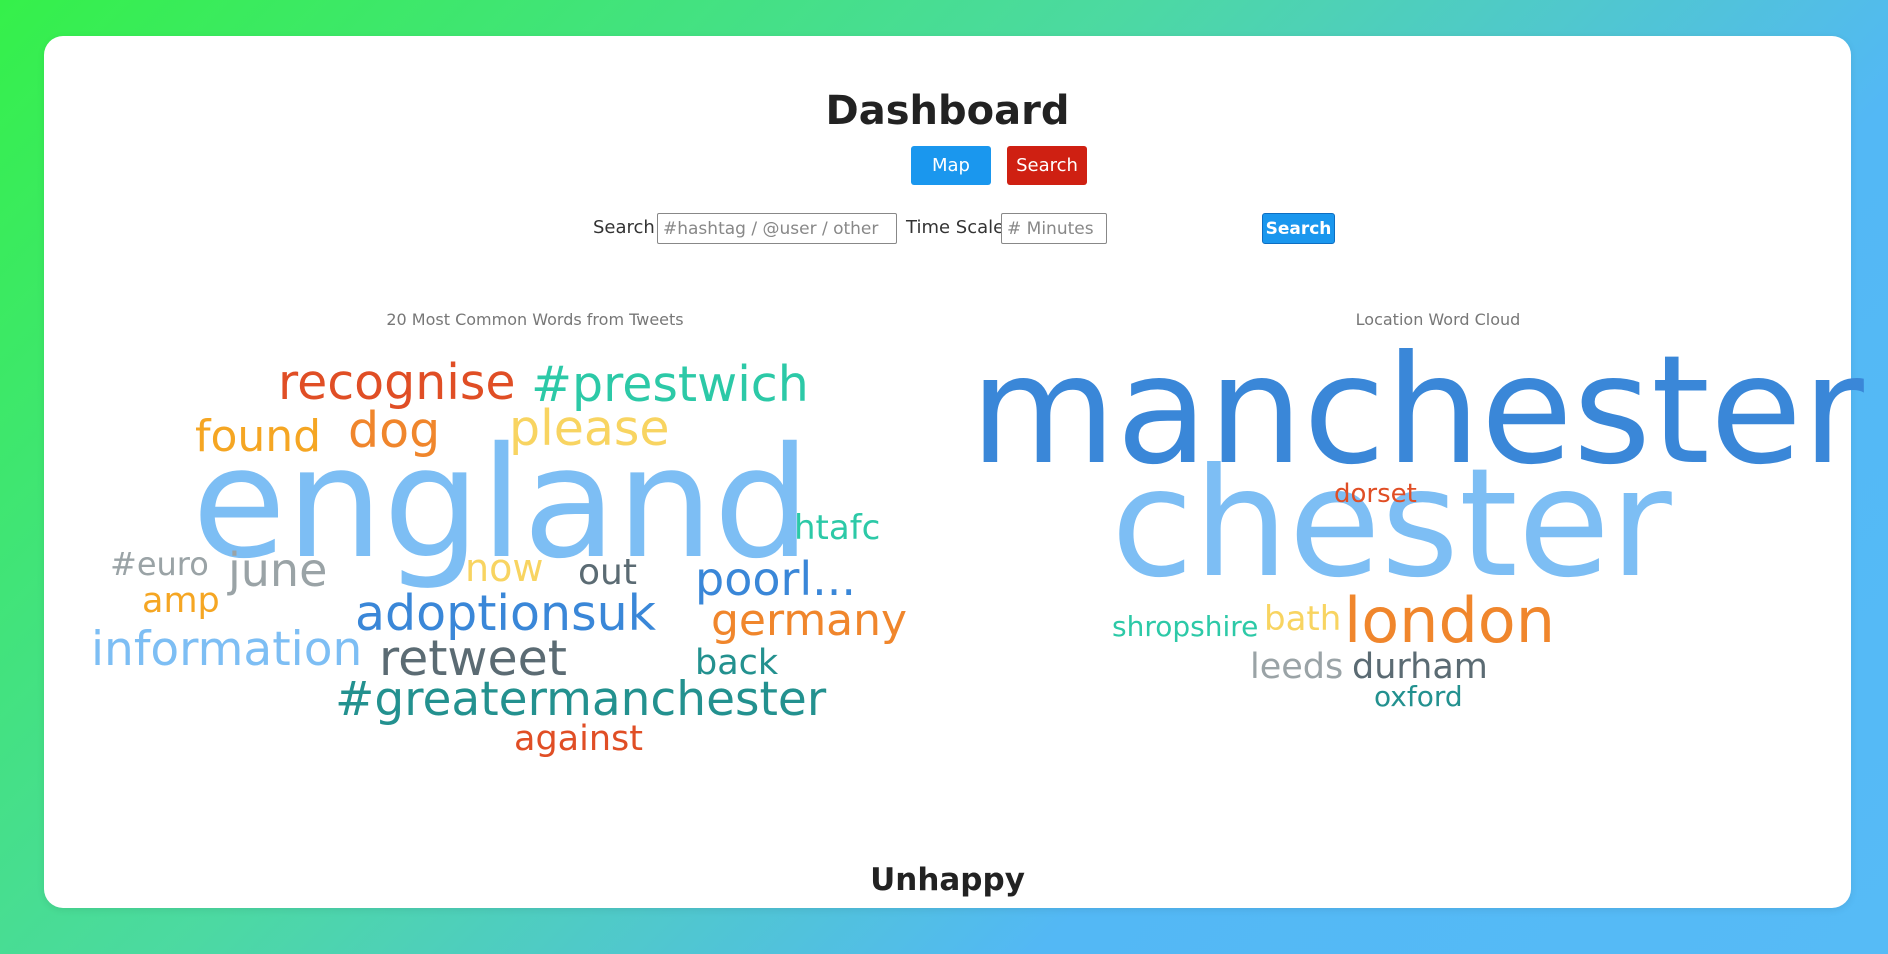  Describe the element at coordinates (258, 436) in the screenshot. I see `word-found: found` at that location.